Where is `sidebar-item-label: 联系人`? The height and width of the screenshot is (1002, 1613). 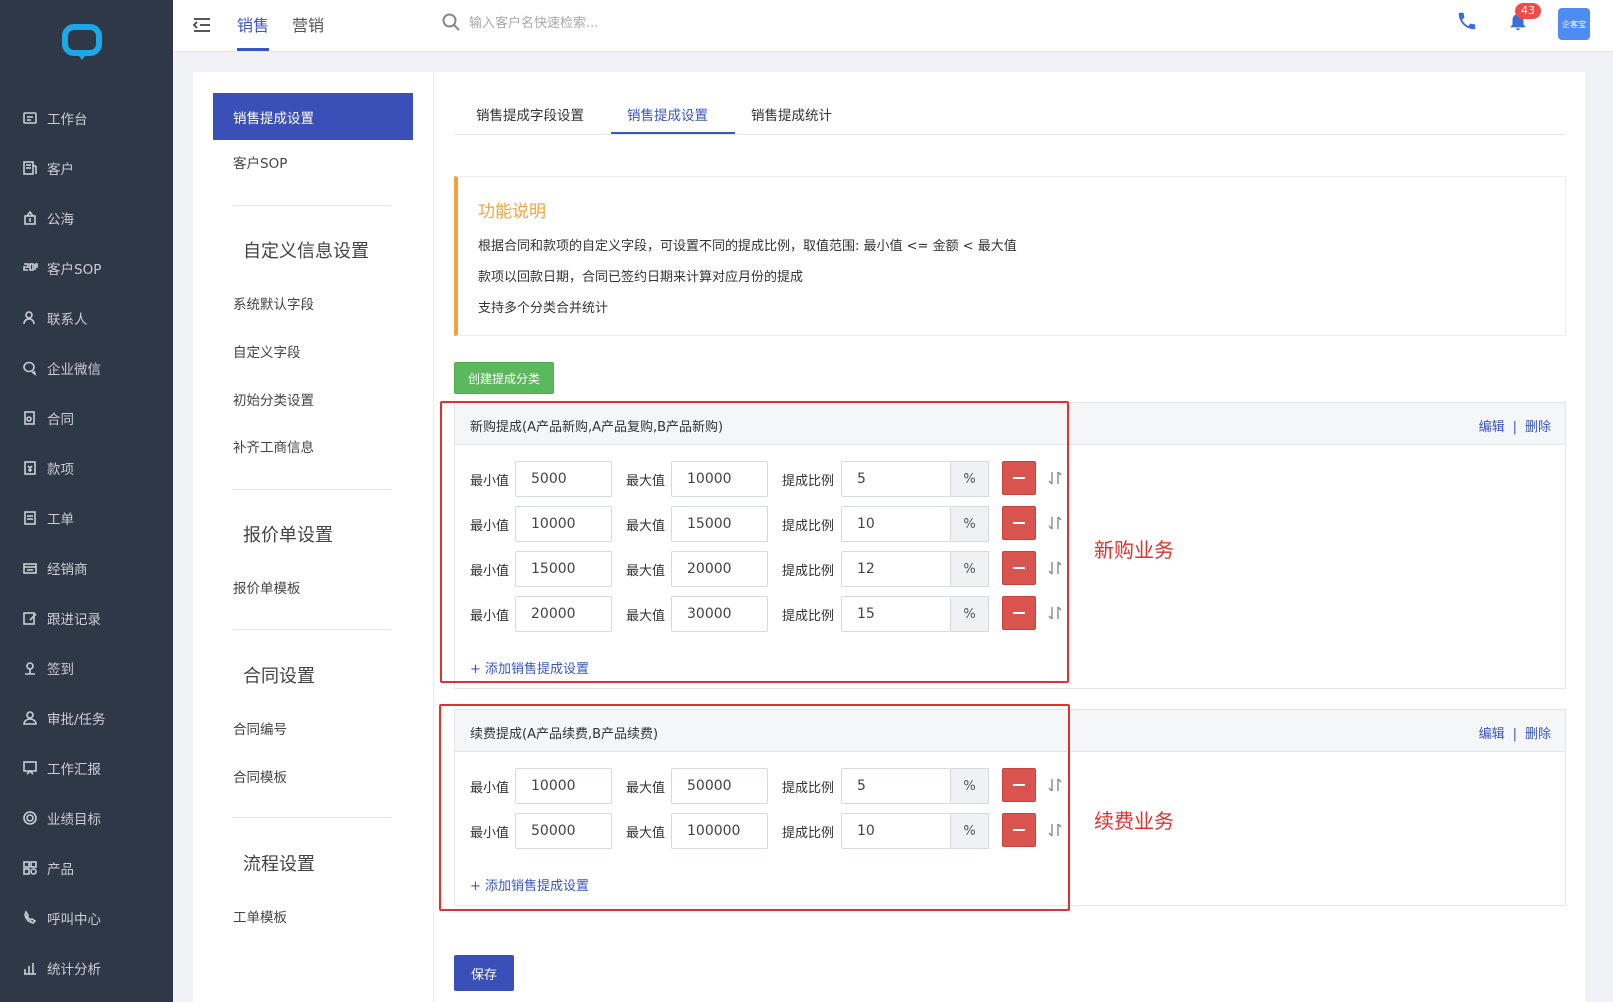 sidebar-item-label: 联系人 is located at coordinates (67, 320).